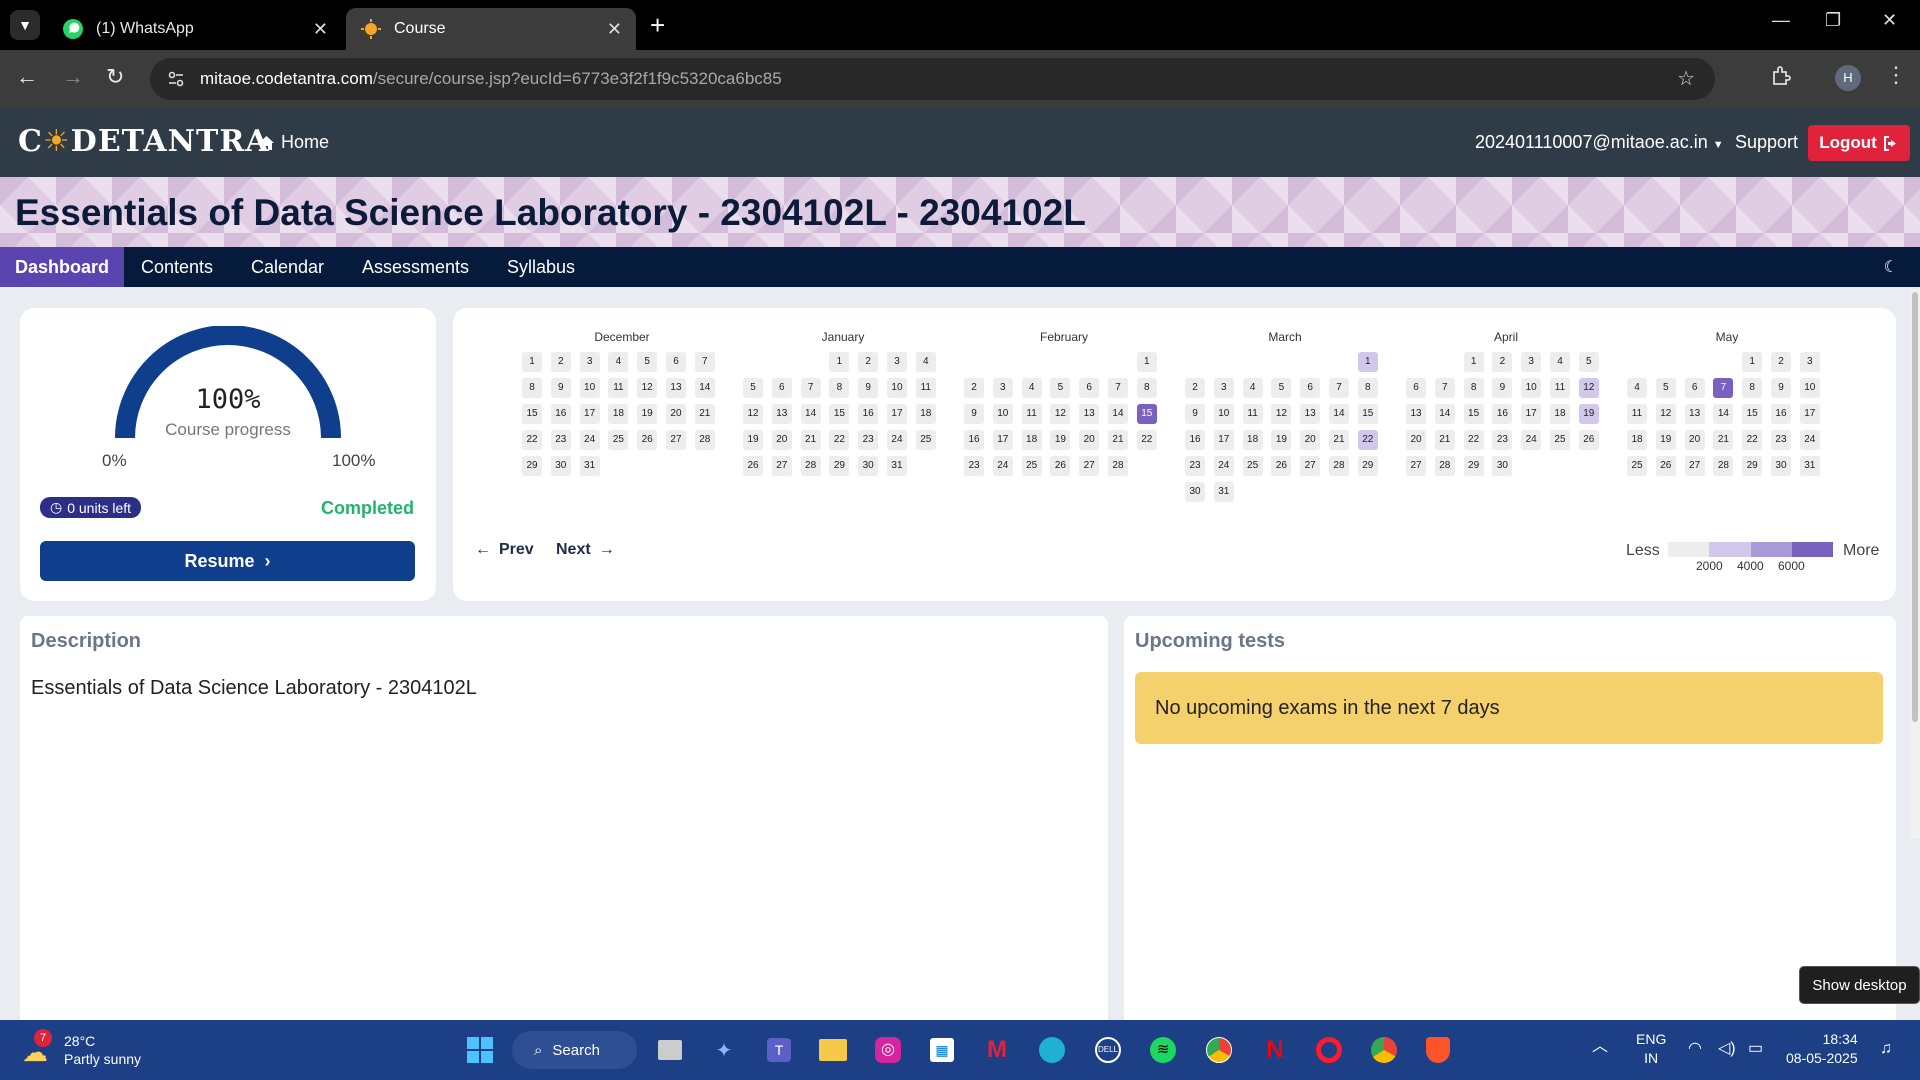 The width and height of the screenshot is (1920, 1080). I want to click on calendar-day: 31, so click(1809, 466).